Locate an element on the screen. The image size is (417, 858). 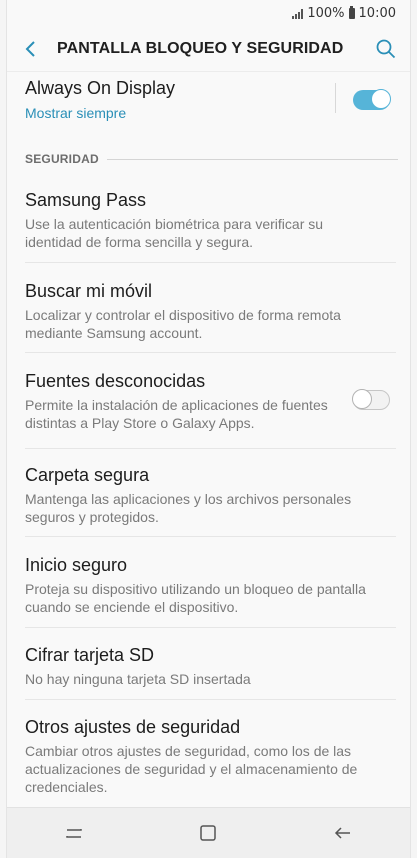
always-on-display-row: Always On Display Mostrar siempre is located at coordinates (208, 103).